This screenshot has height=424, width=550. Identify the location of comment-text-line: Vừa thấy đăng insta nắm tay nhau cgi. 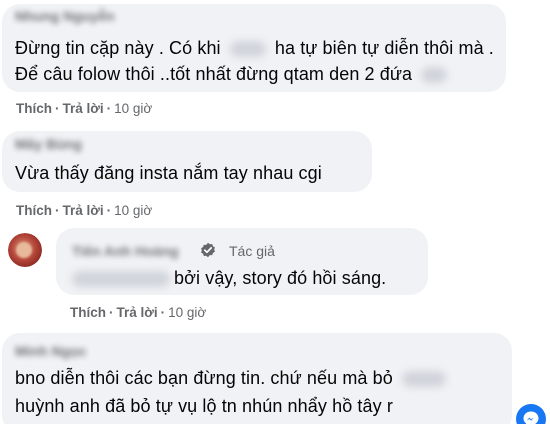
(168, 173).